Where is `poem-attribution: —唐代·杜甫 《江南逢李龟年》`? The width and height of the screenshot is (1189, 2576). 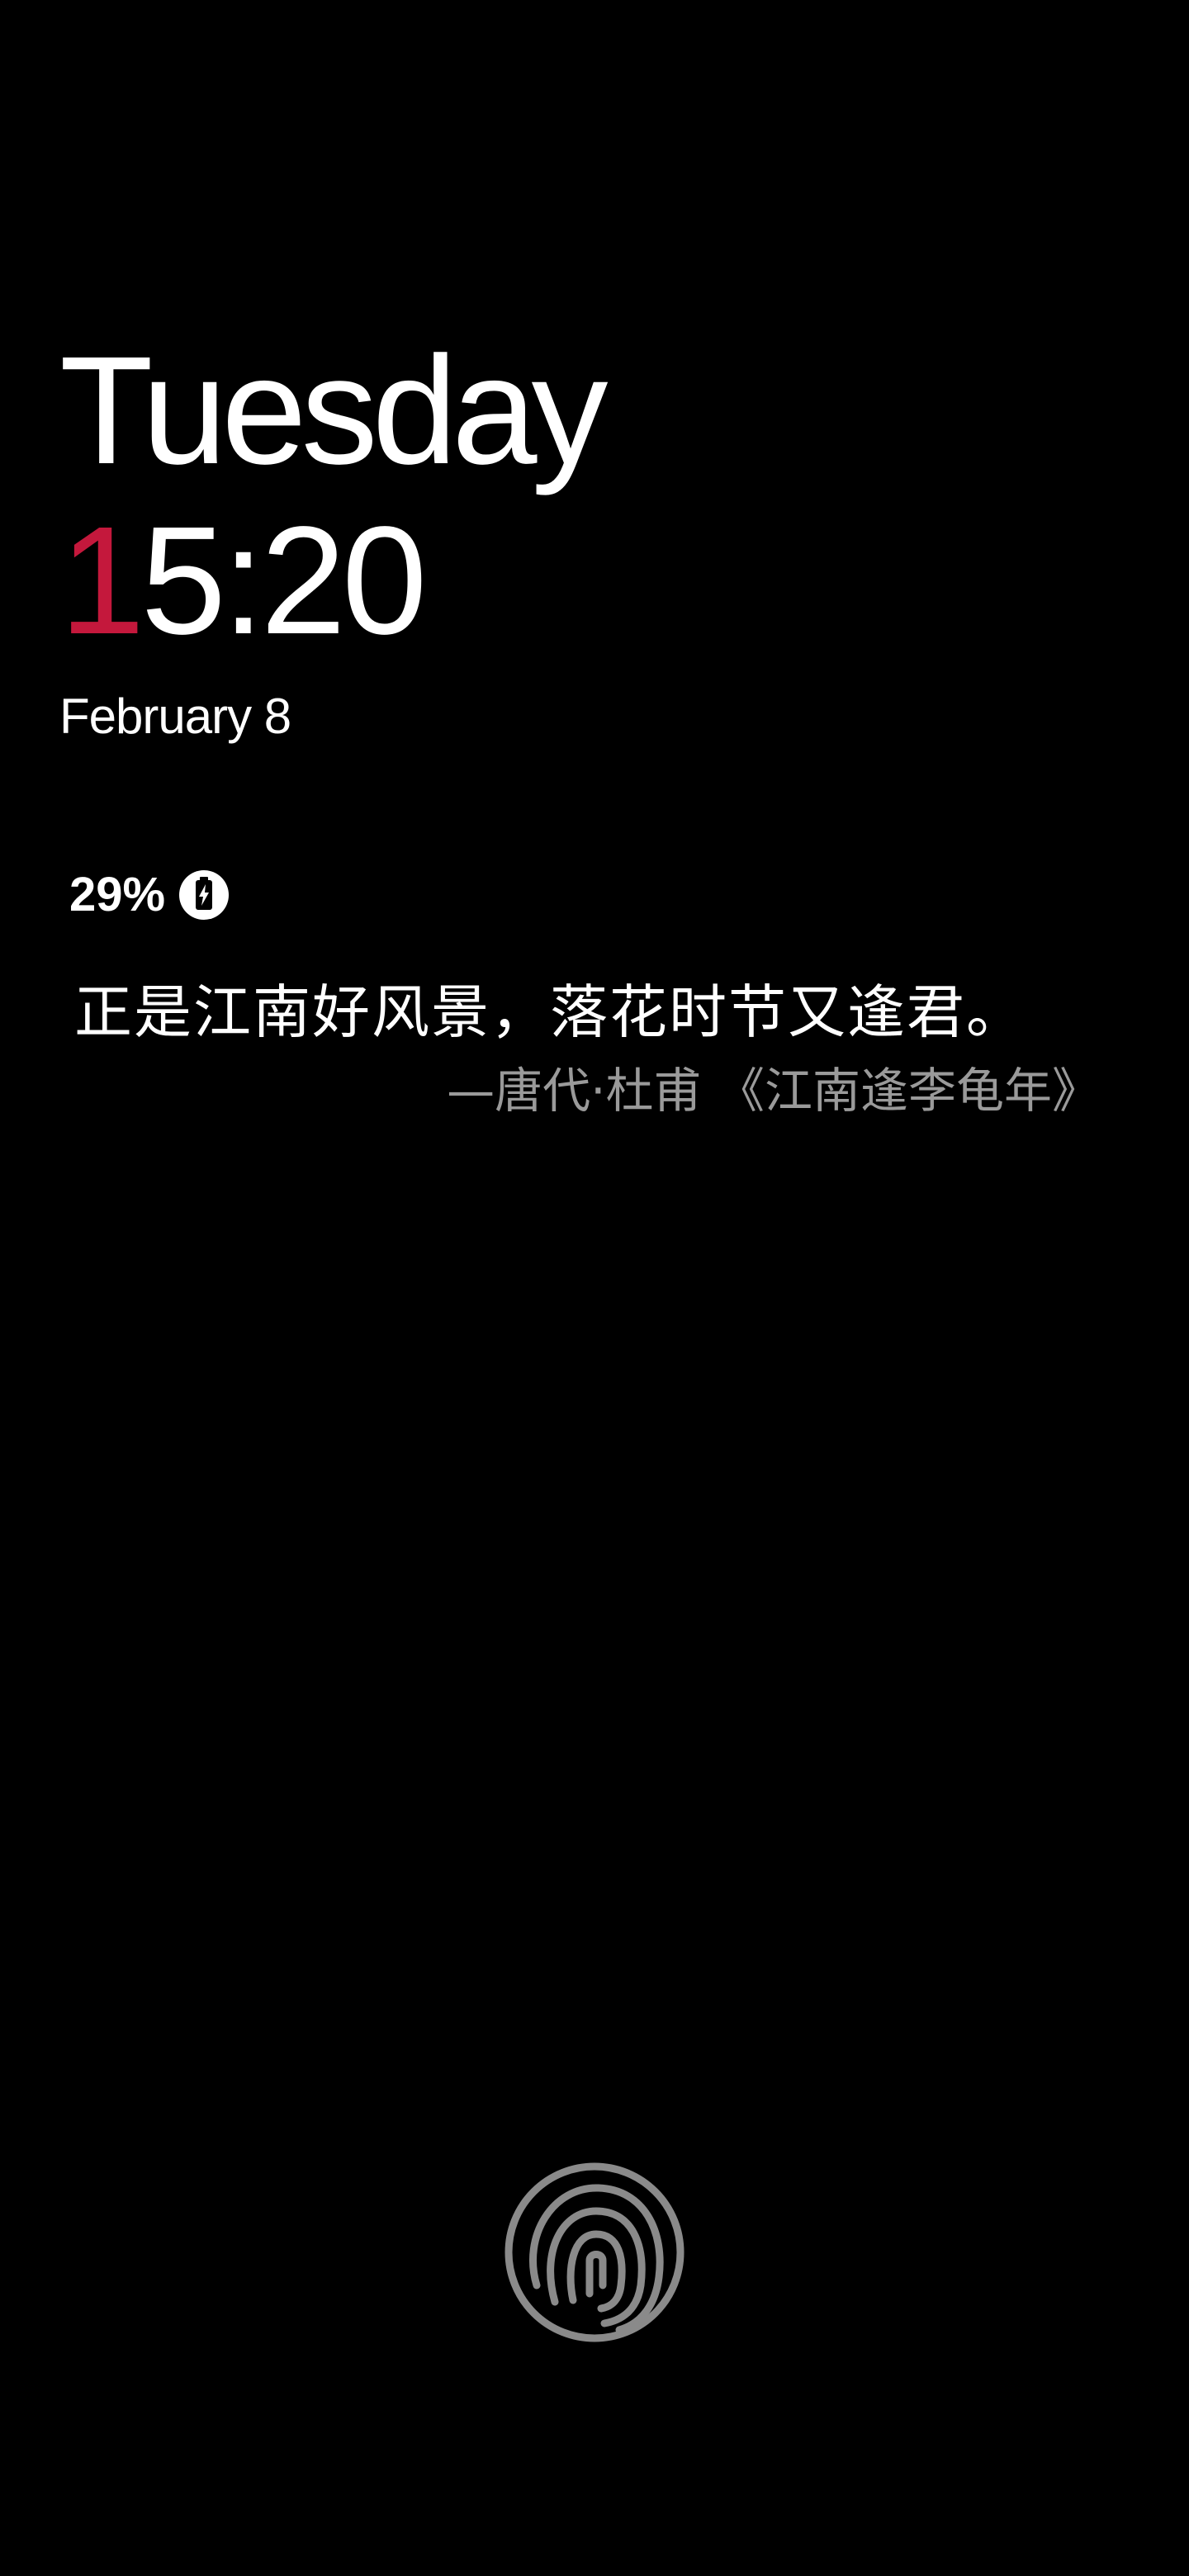
poem-attribution: —唐代·杜甫 《江南逢李龟年》 is located at coordinates (773, 1091).